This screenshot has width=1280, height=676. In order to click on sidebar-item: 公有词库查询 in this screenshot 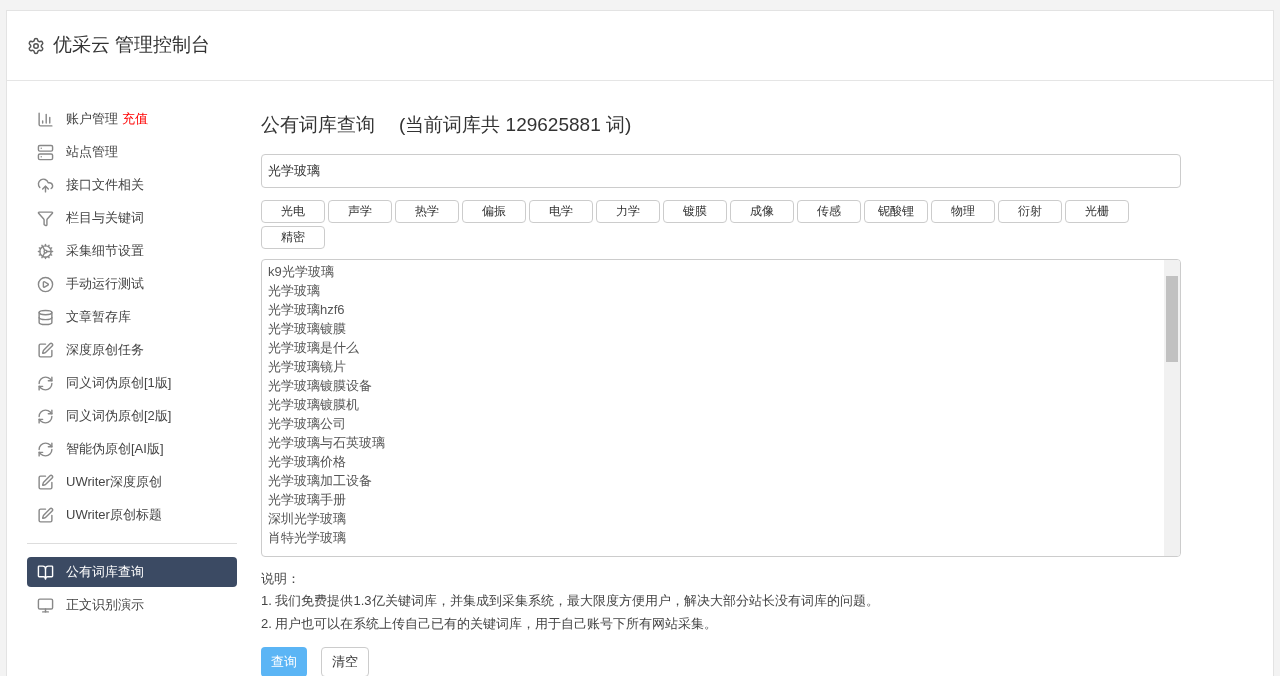, I will do `click(132, 572)`.